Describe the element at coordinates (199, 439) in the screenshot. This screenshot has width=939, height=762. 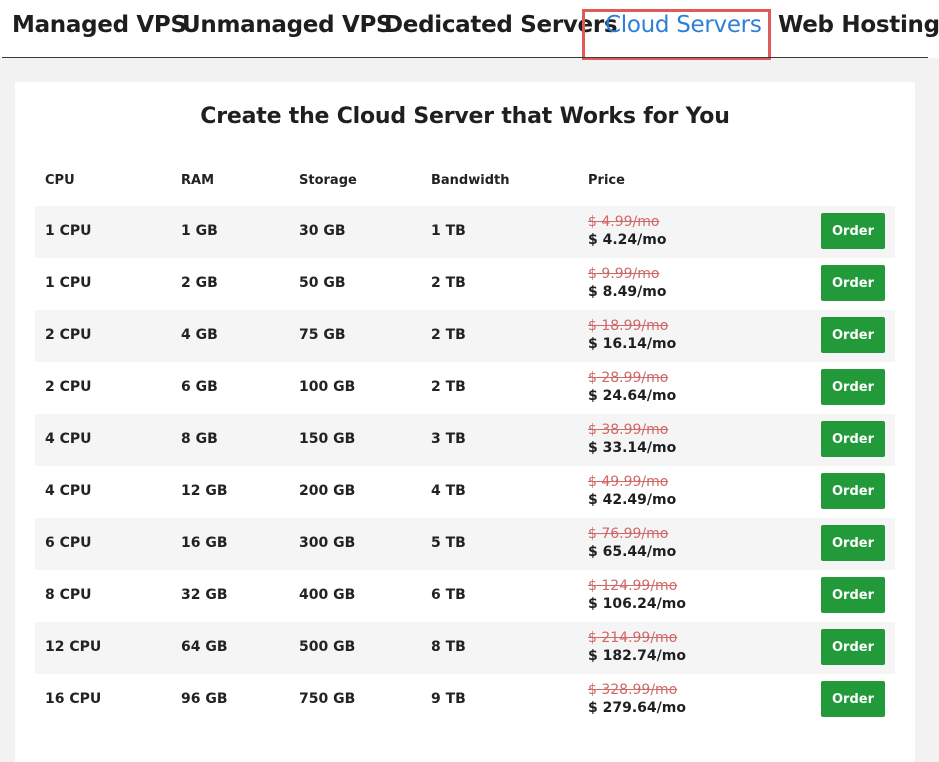
I see `ram-cell: 8 GB` at that location.